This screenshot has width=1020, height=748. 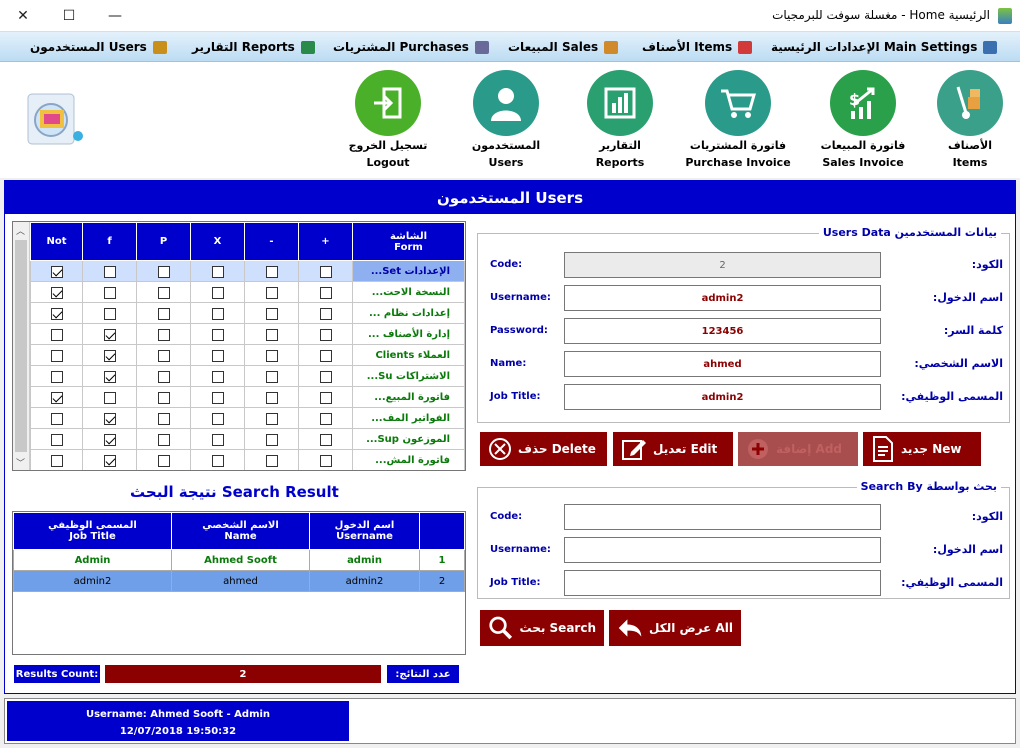 What do you see at coordinates (722, 265) in the screenshot?
I see `user-field-input: 2` at bounding box center [722, 265].